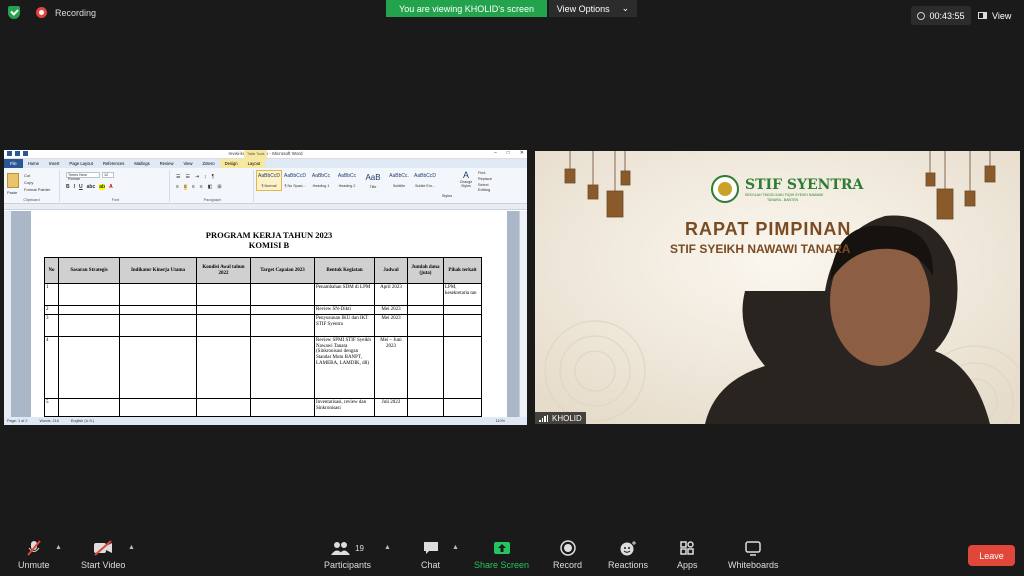 Image resolution: width=1024 pixels, height=576 pixels. What do you see at coordinates (219, 187) in the screenshot?
I see `borders-icon: ⊞` at bounding box center [219, 187].